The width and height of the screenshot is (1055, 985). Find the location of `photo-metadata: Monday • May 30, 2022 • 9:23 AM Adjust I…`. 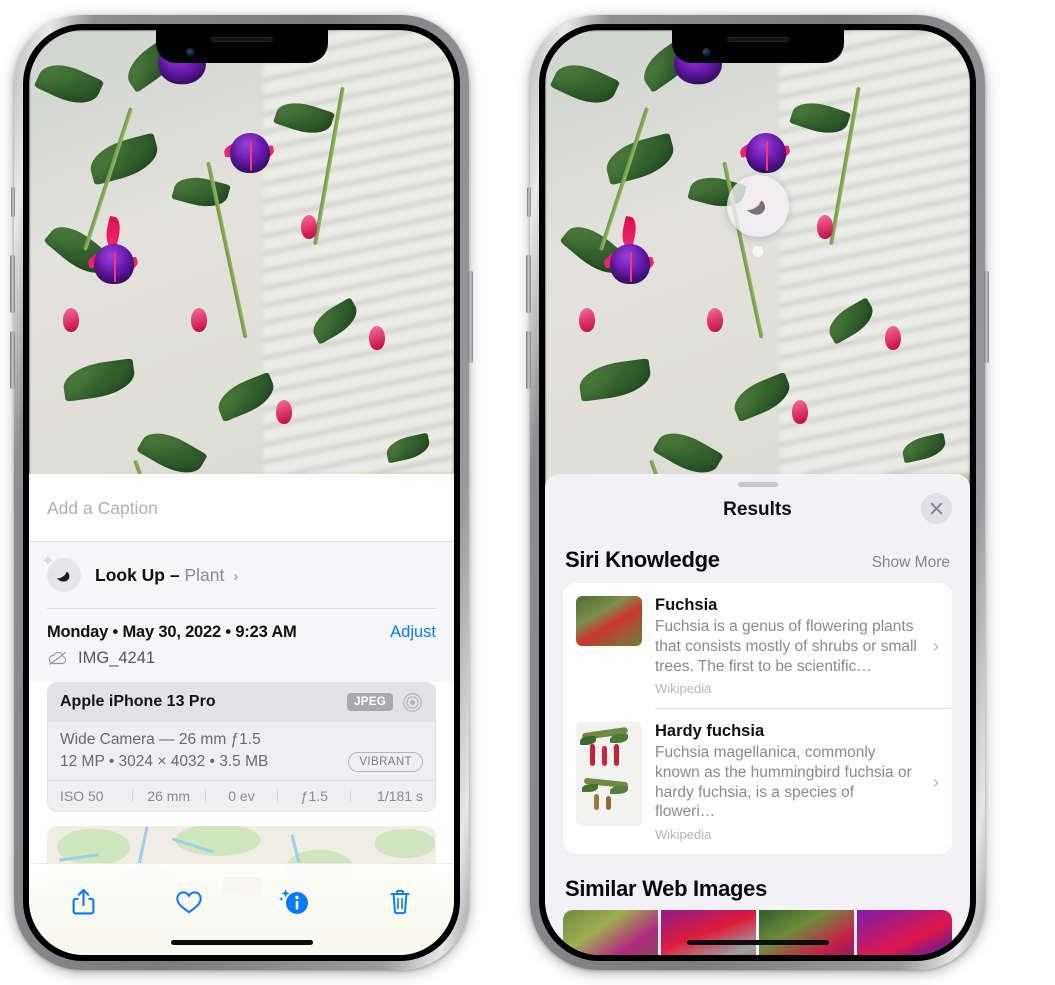

photo-metadata: Monday • May 30, 2022 • 9:23 AM Adjust I… is located at coordinates (241, 645).